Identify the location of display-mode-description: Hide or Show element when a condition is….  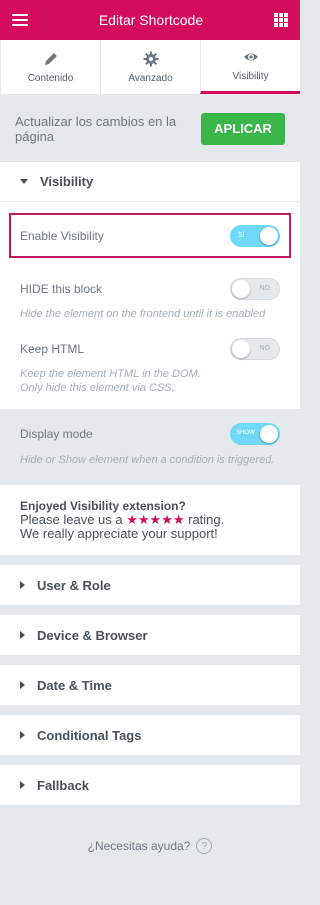
(147, 460).